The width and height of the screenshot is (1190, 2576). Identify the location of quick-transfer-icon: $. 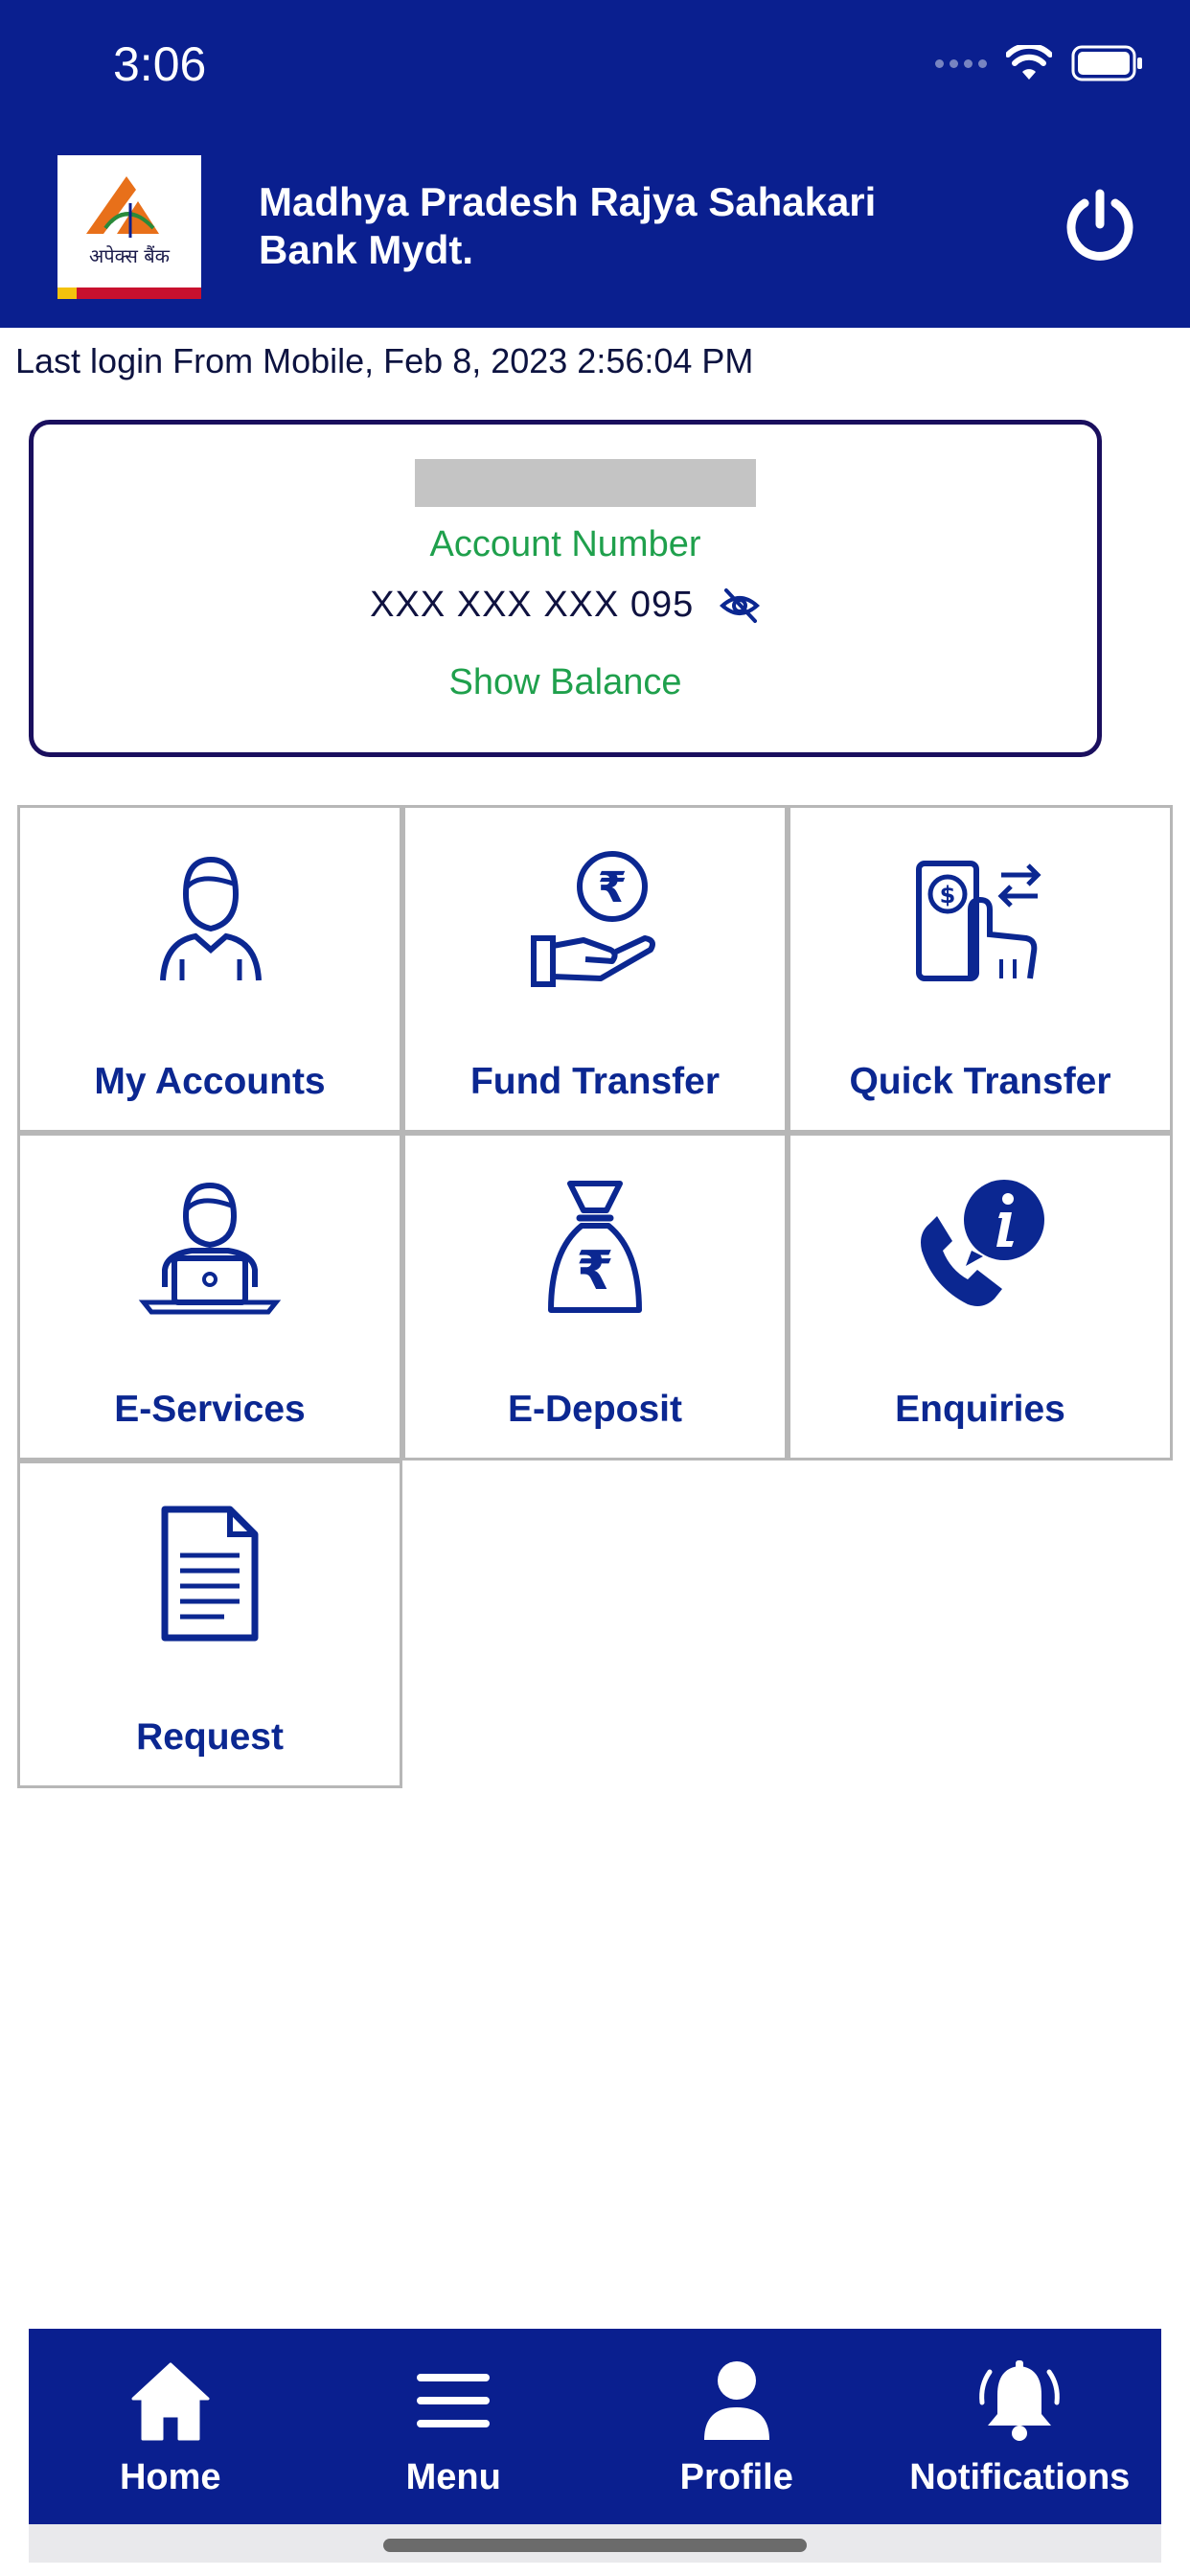
(979, 921).